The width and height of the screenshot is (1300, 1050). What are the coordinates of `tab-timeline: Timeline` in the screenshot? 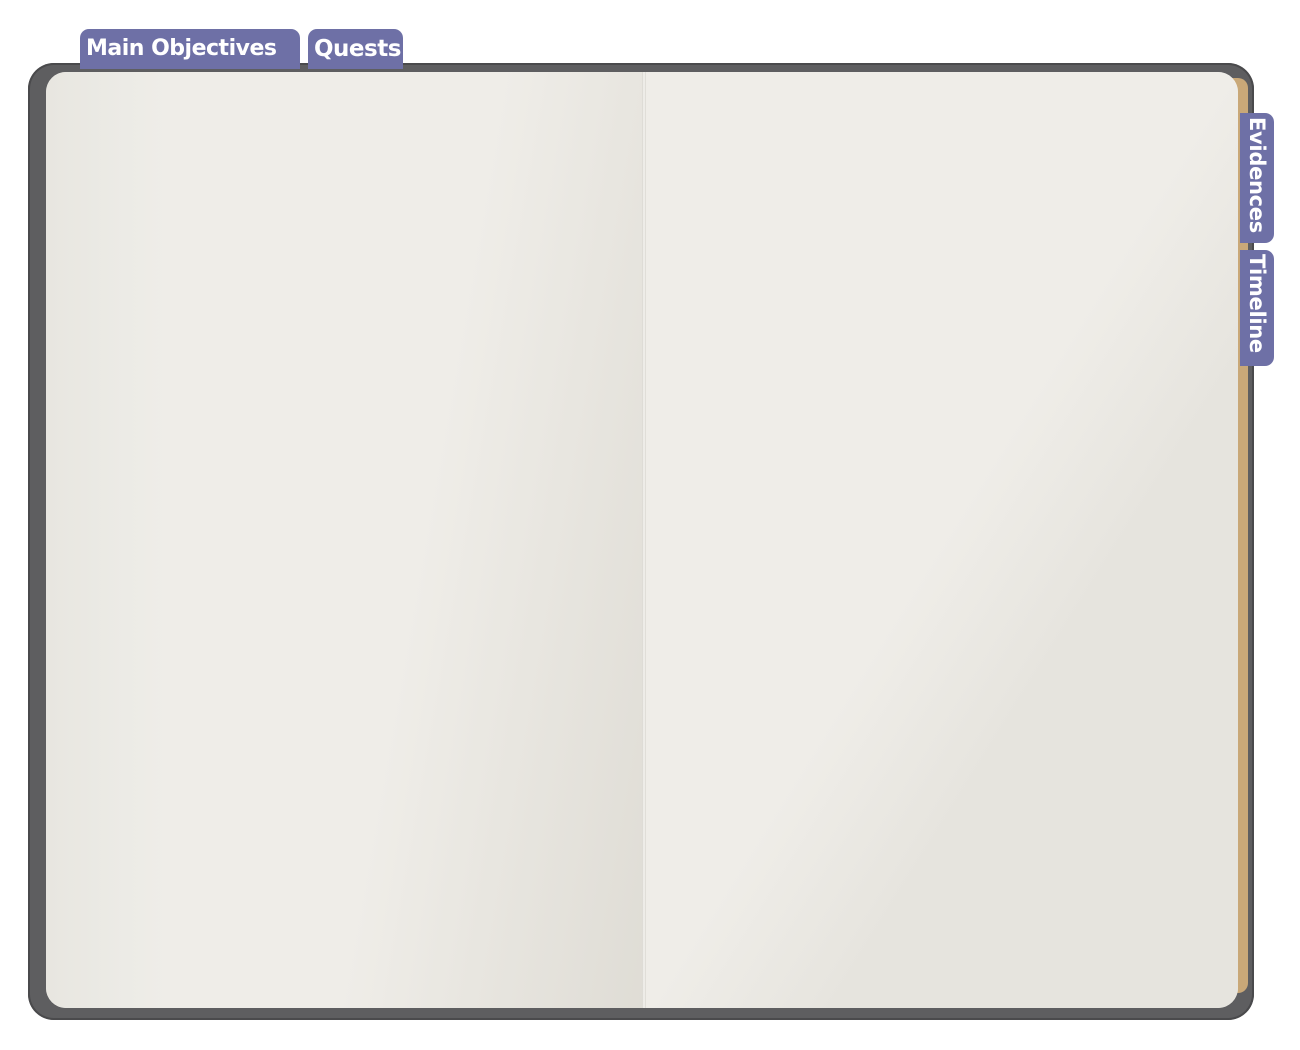 It's located at (1257, 308).